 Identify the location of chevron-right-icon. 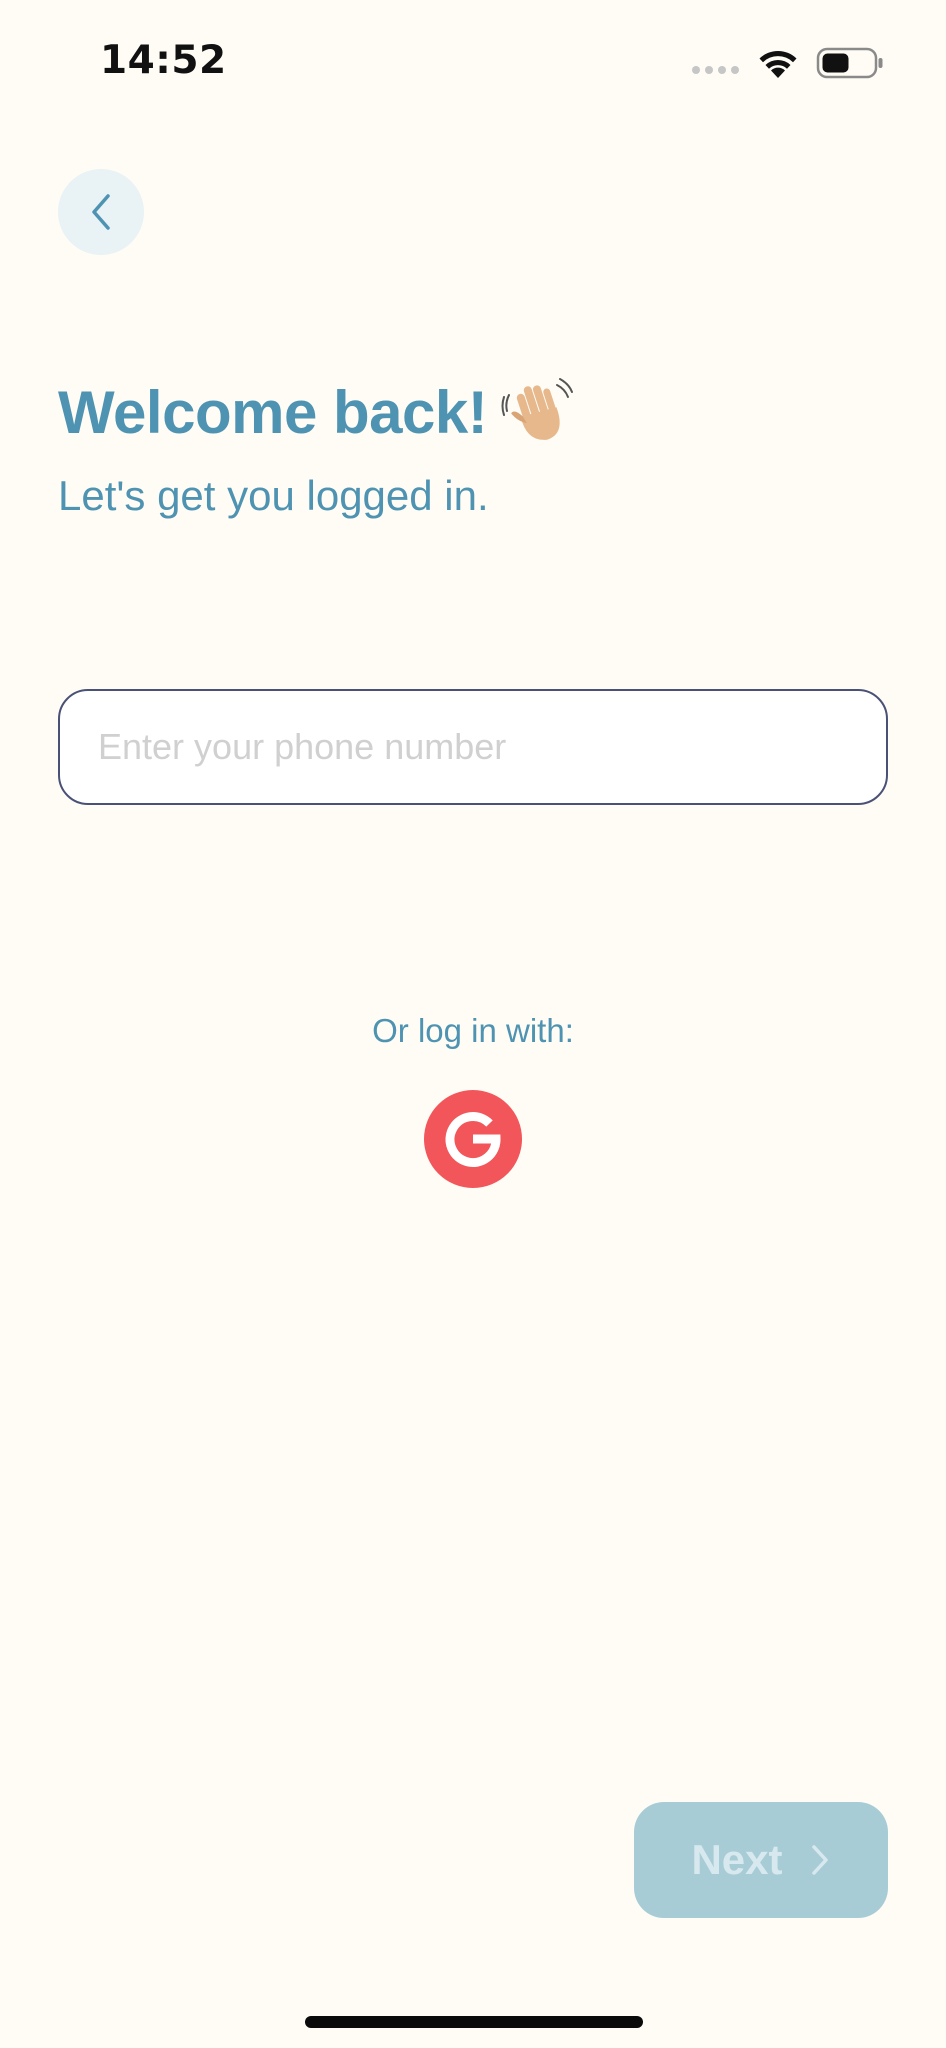
(819, 1860).